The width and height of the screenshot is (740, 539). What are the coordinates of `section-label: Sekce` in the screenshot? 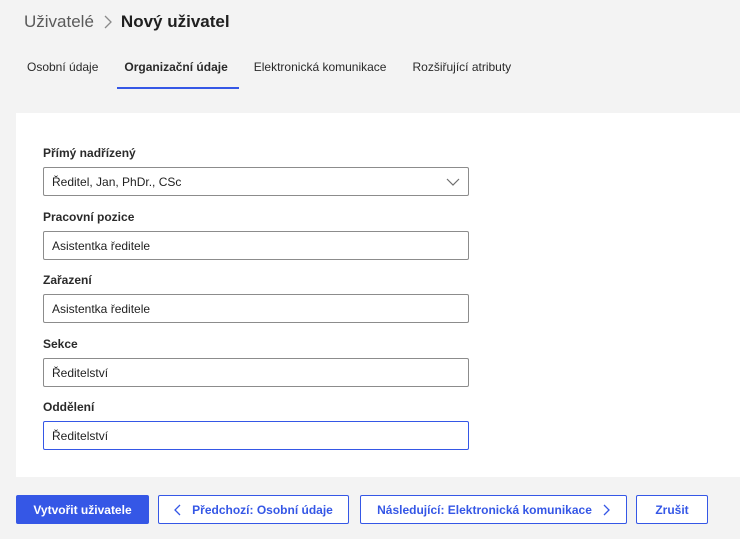 It's located at (60, 344).